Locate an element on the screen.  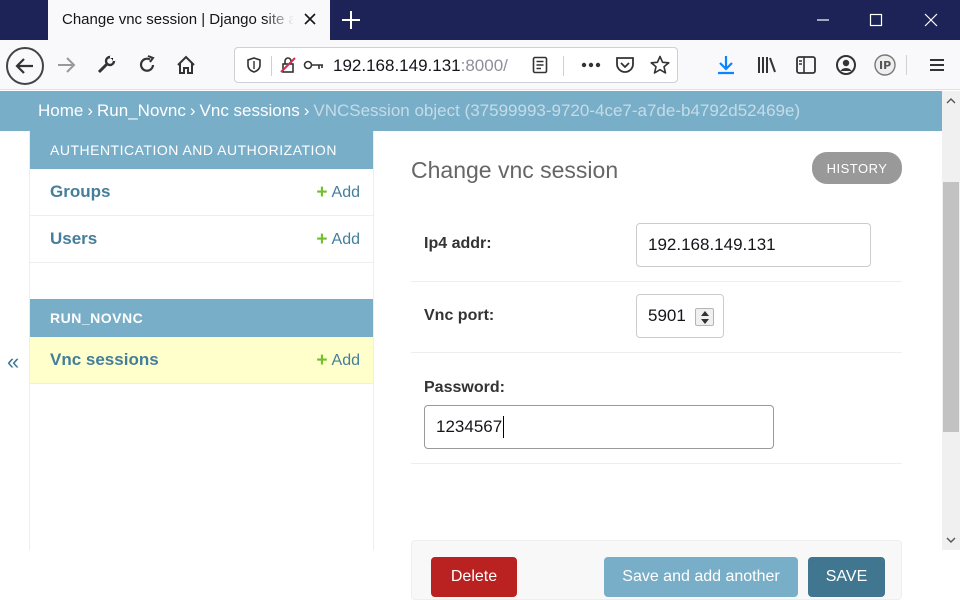
forward-icon is located at coordinates (66, 65).